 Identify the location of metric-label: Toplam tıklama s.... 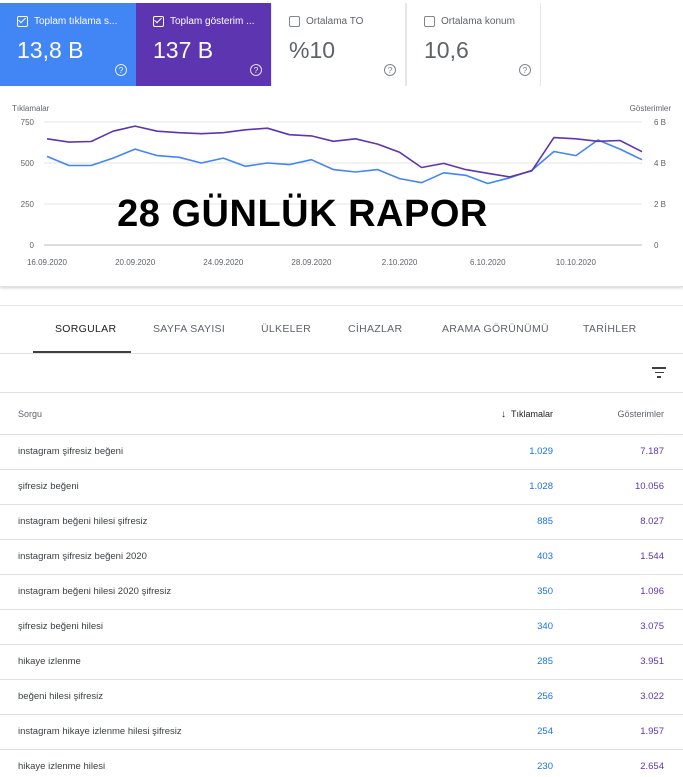
(76, 21).